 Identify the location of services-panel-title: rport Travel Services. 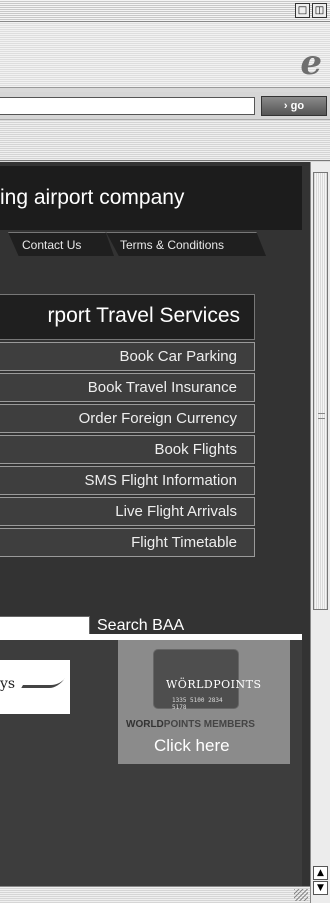
(127, 317).